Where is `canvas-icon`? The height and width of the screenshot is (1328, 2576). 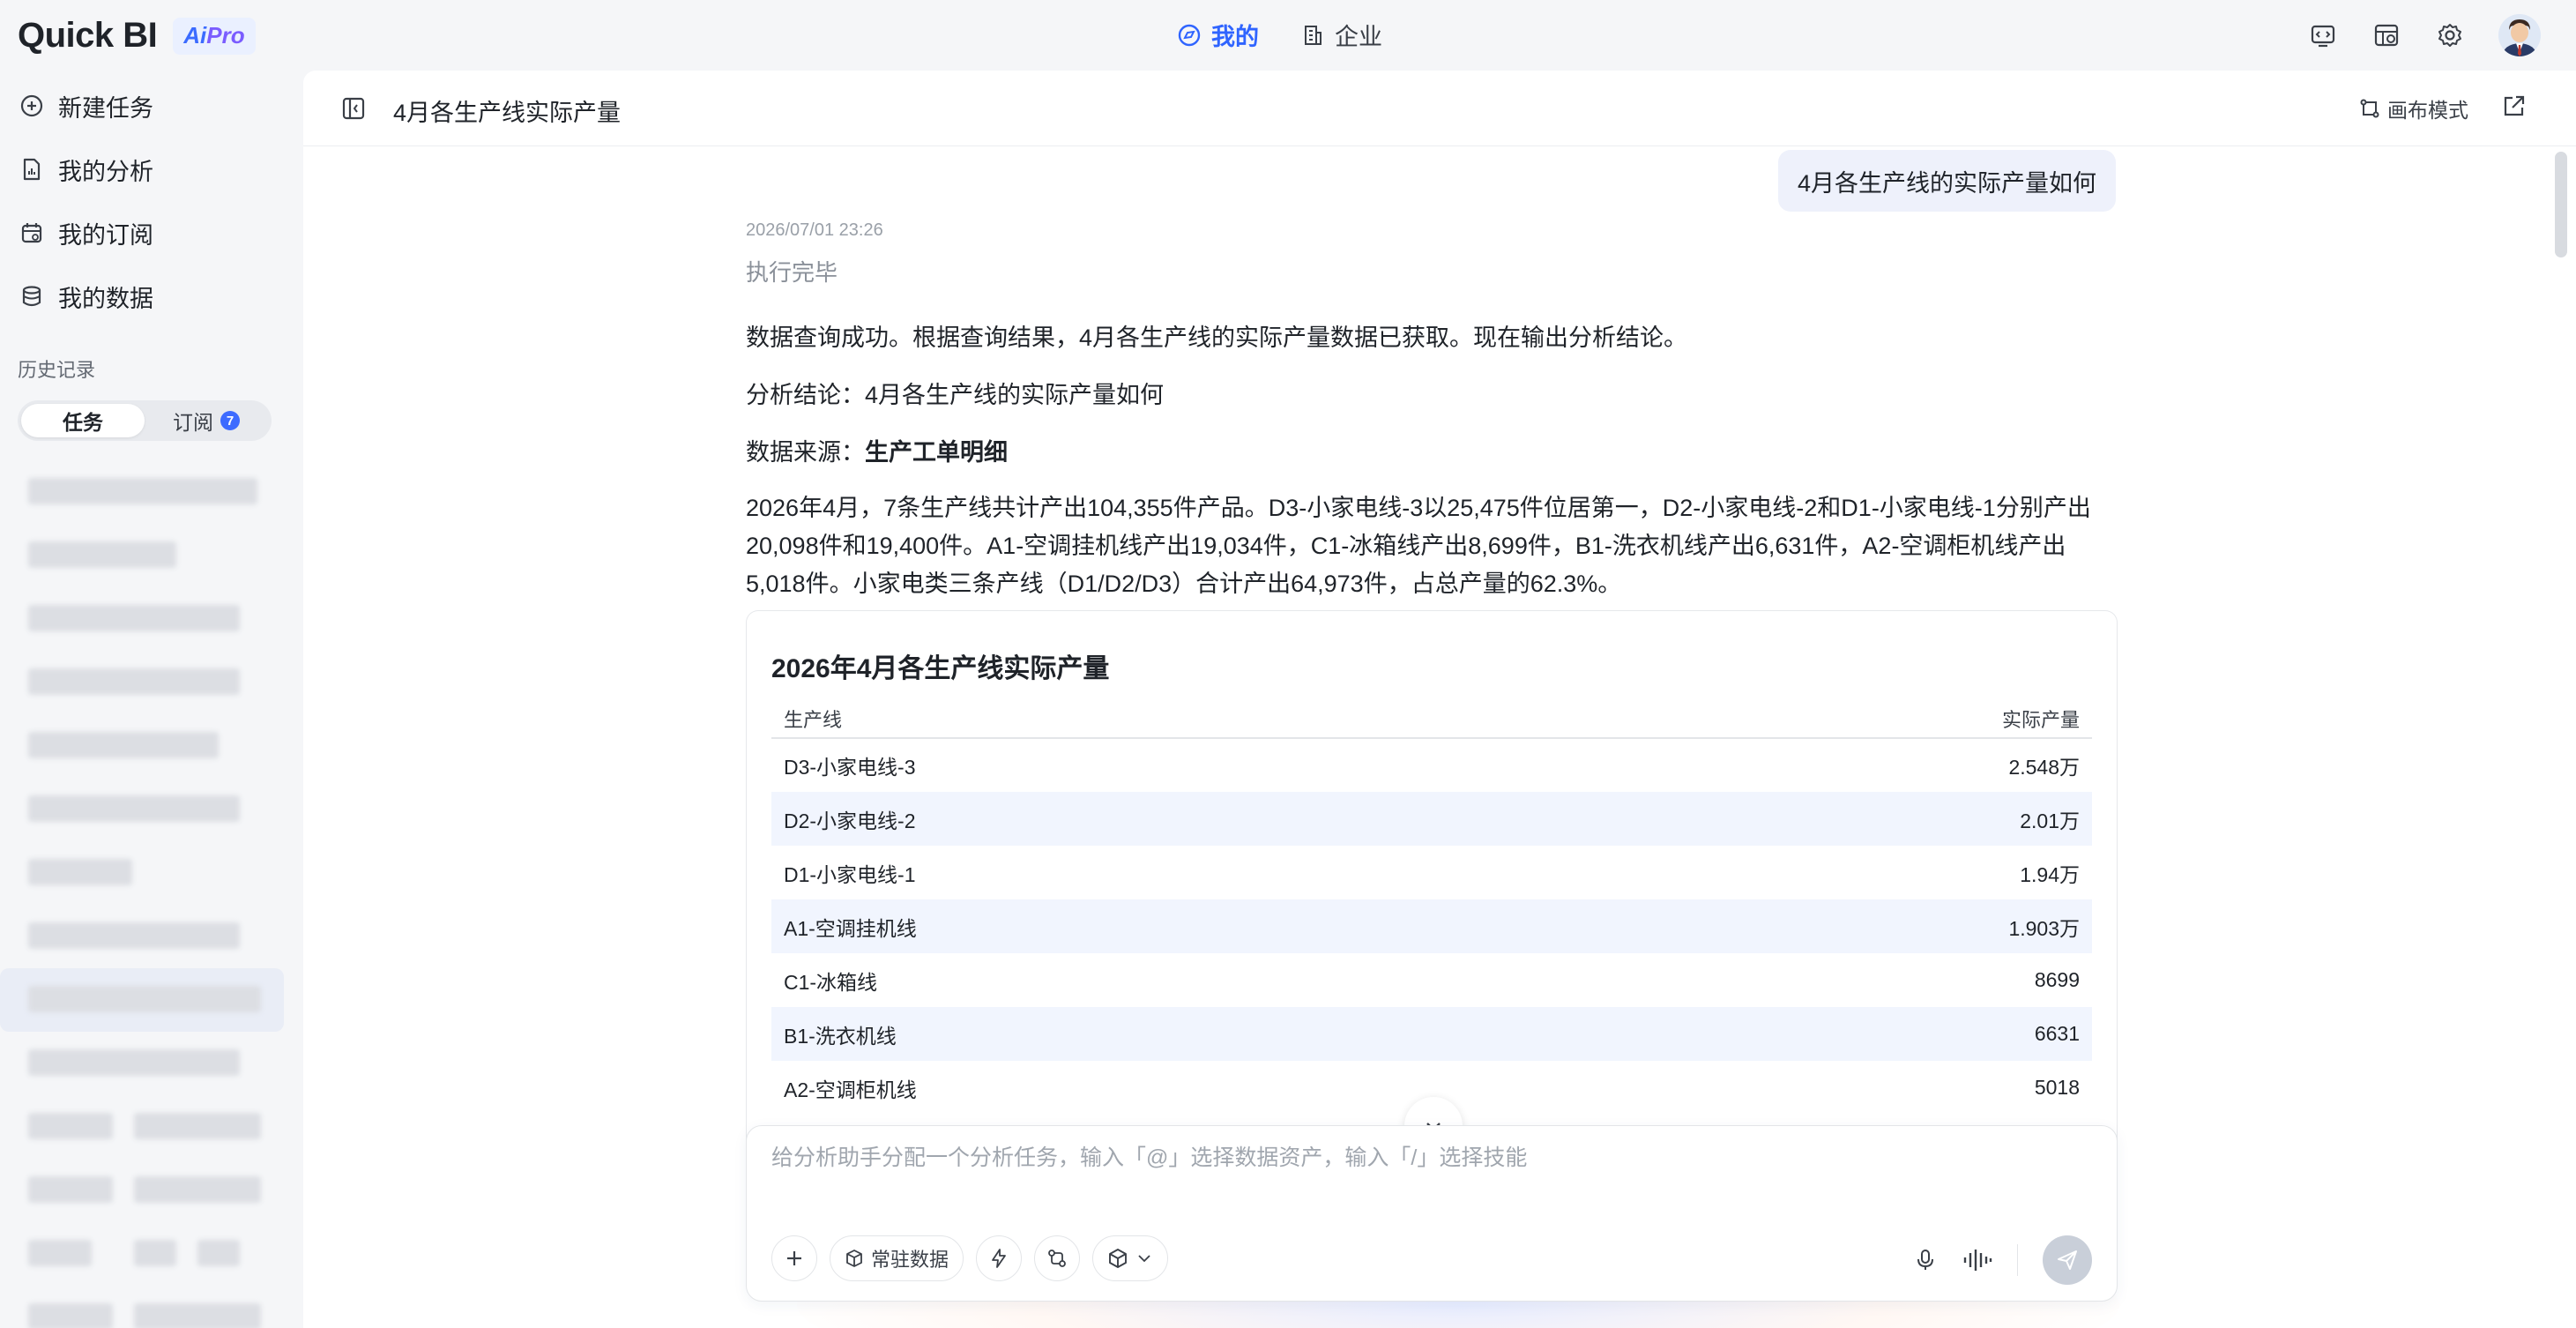
canvas-icon is located at coordinates (2369, 108).